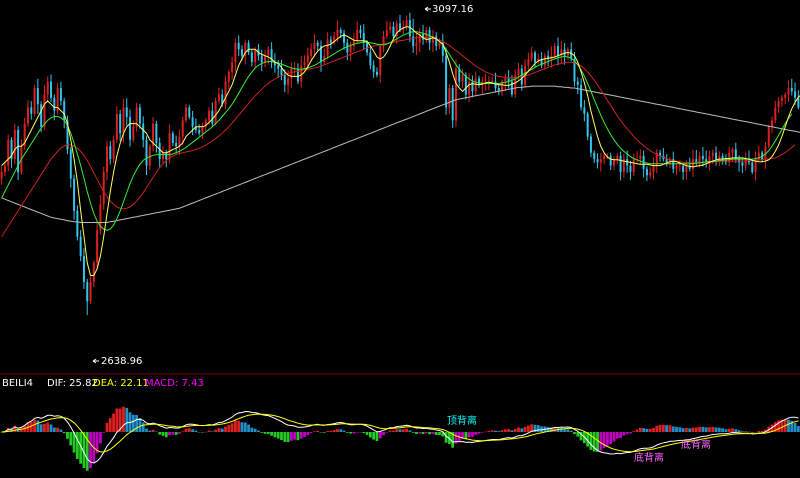 The height and width of the screenshot is (478, 800). Describe the element at coordinates (174, 383) in the screenshot. I see `macd-readout: MACD: 7.43` at that location.